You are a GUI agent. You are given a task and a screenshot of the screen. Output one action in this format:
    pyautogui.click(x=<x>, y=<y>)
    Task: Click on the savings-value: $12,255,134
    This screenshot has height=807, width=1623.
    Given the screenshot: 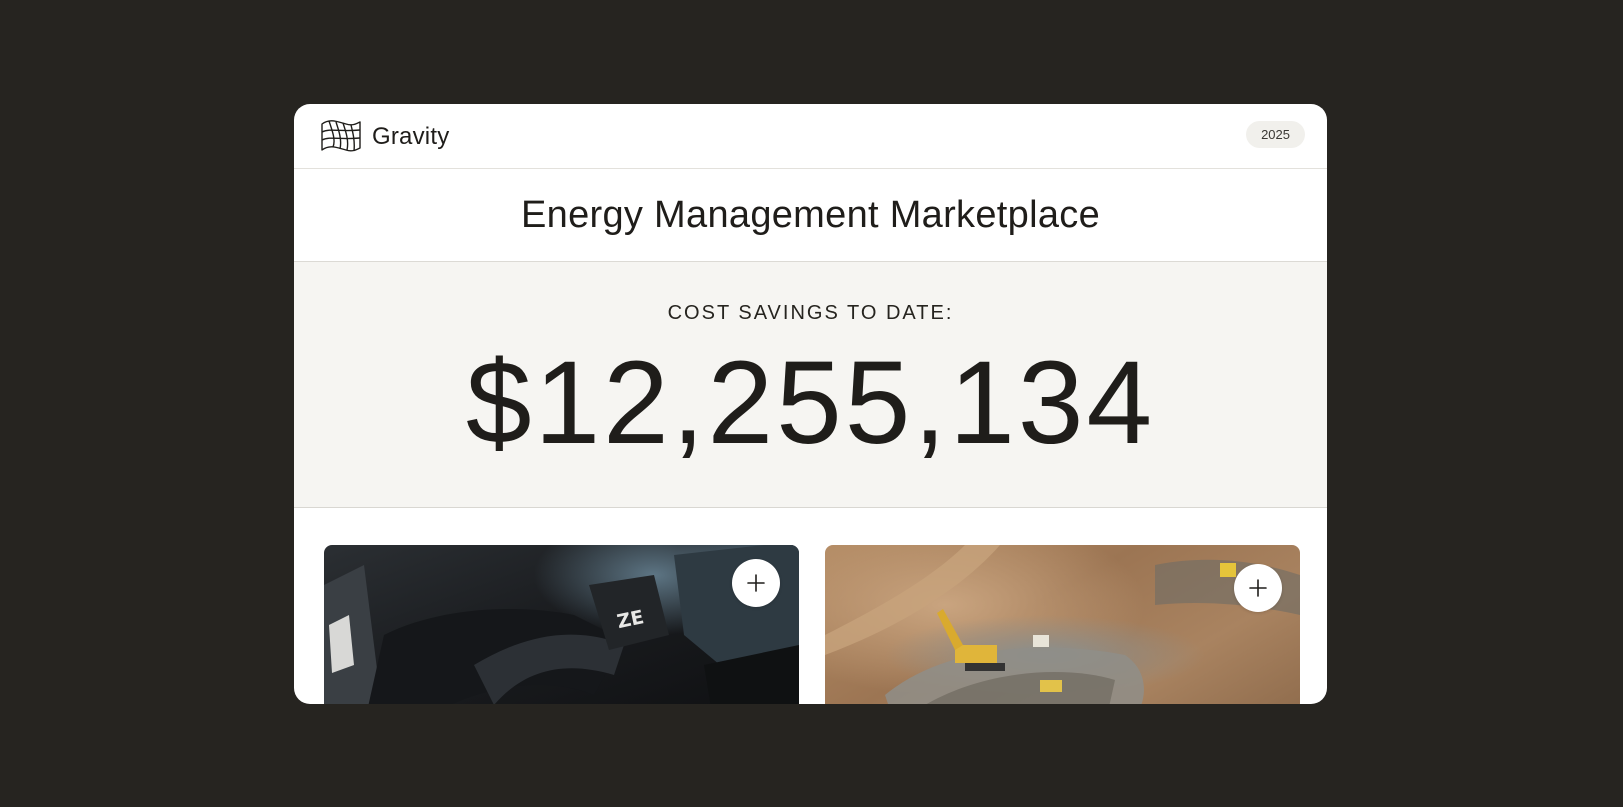 What is the action you would take?
    pyautogui.click(x=810, y=403)
    